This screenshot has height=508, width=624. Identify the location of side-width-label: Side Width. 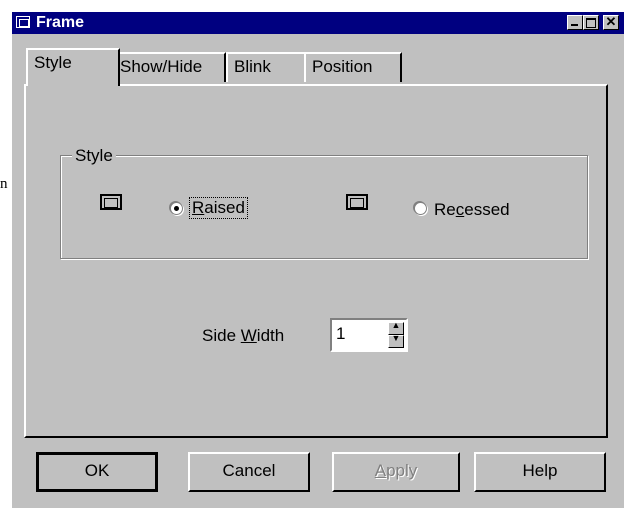
(243, 335).